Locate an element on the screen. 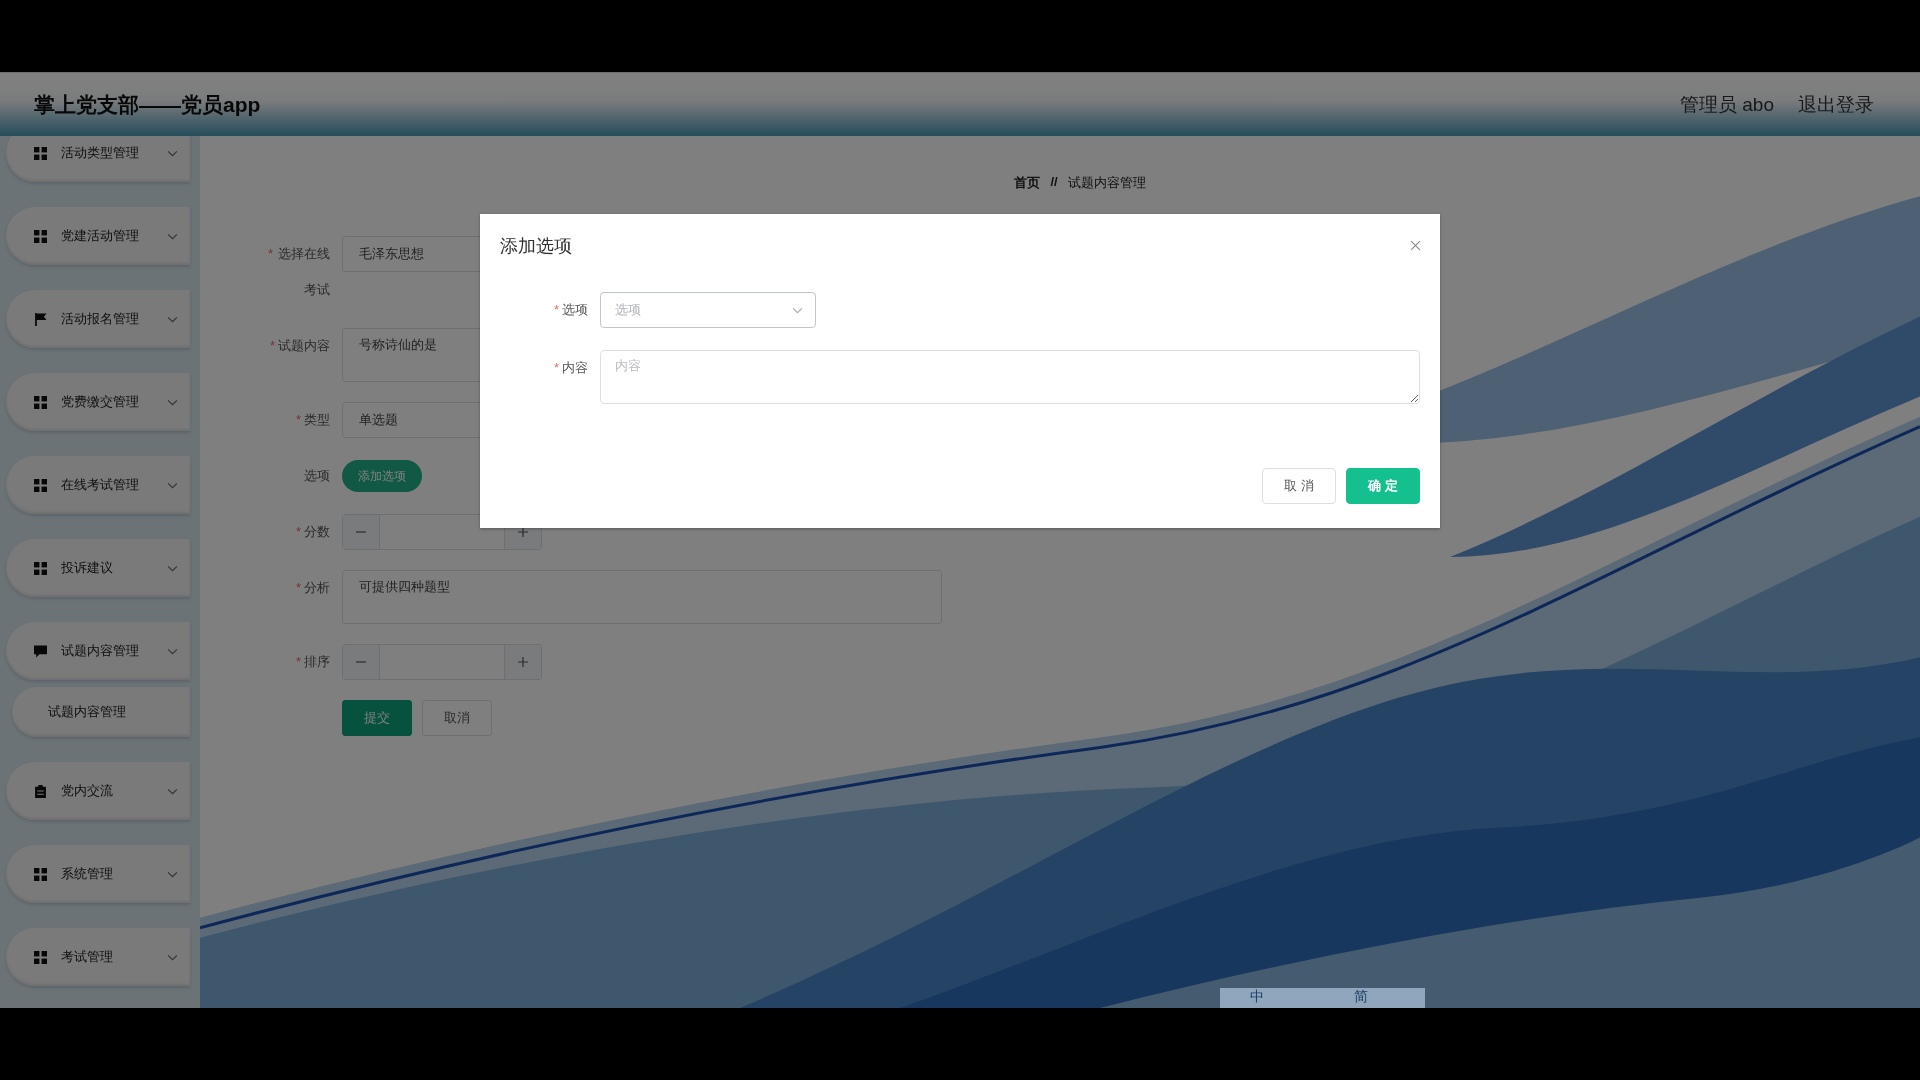 The height and width of the screenshot is (1080, 1920). field-label: 内容 is located at coordinates (575, 368).